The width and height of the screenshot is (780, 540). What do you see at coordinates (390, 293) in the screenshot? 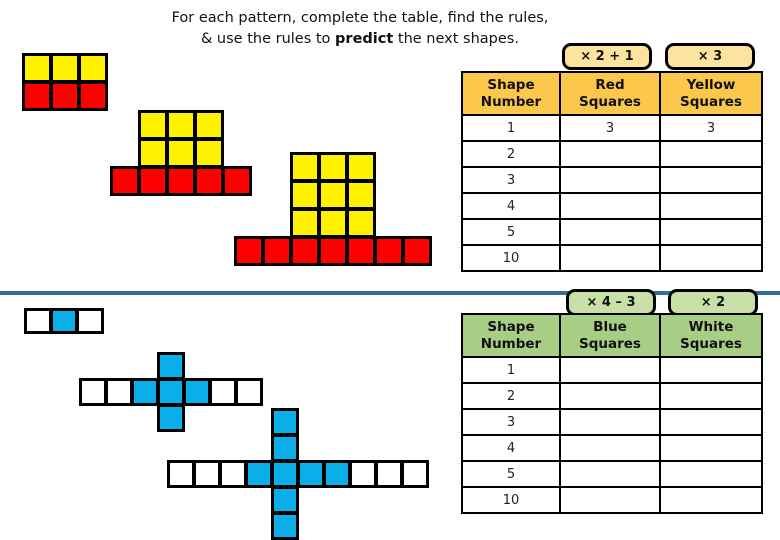
I see `section-divider` at bounding box center [390, 293].